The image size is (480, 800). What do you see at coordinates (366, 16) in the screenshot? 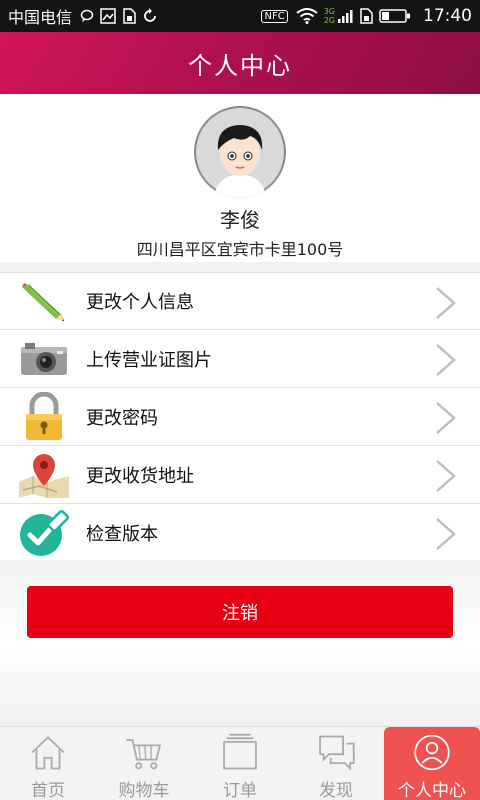
I see `sim-card-icon` at bounding box center [366, 16].